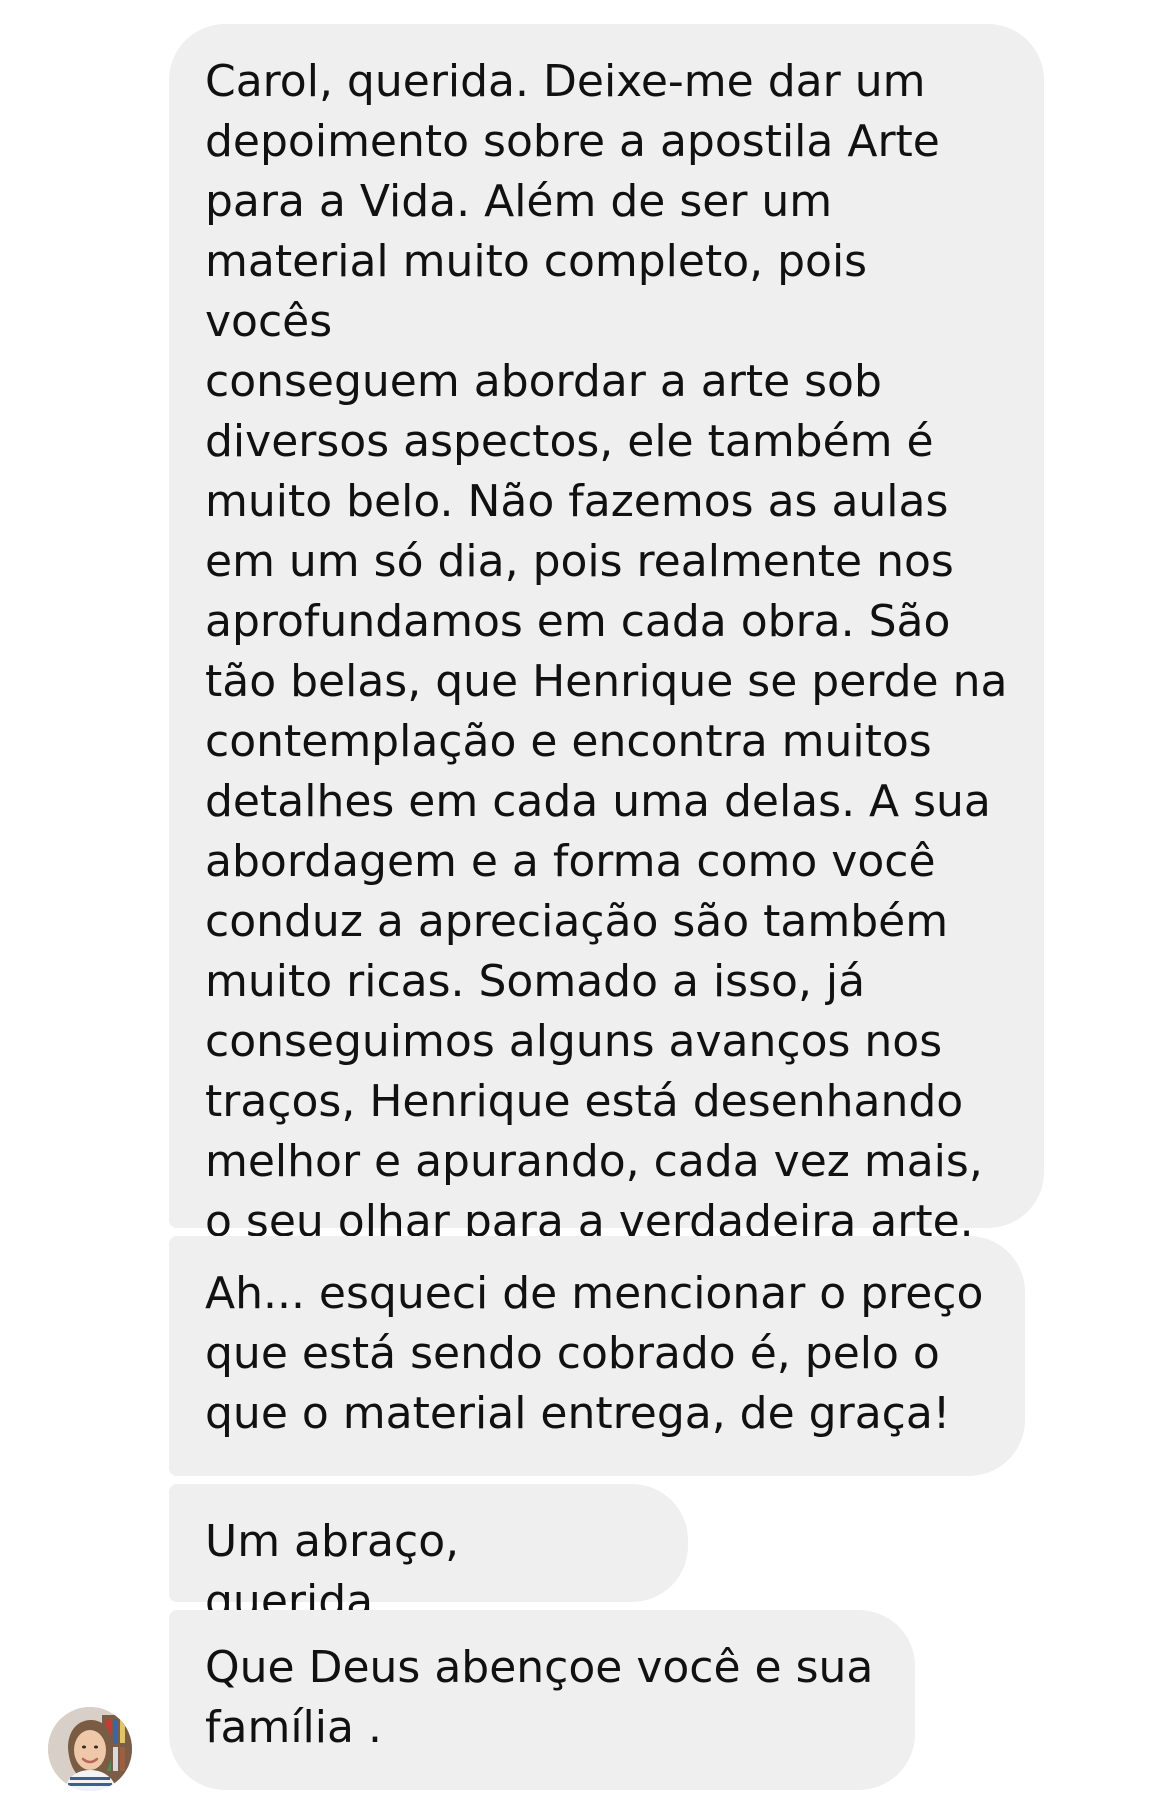  Describe the element at coordinates (428, 1555) in the screenshot. I see `message-bubble-3: Um abraço, querida.` at that location.